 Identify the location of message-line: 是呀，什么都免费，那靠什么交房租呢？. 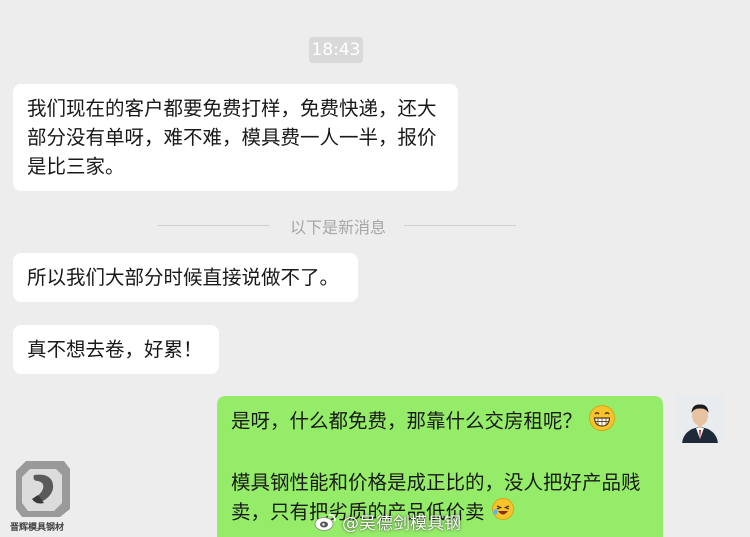
(441, 422).